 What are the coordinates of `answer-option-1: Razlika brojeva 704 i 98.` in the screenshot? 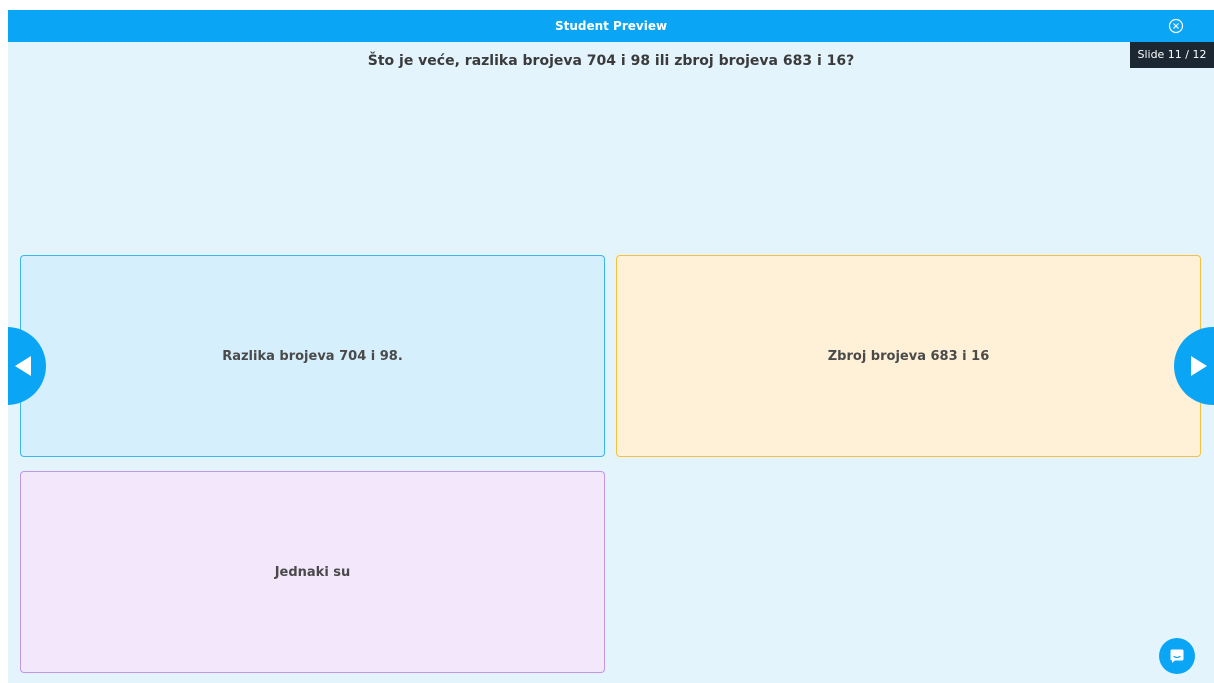 It's located at (312, 356).